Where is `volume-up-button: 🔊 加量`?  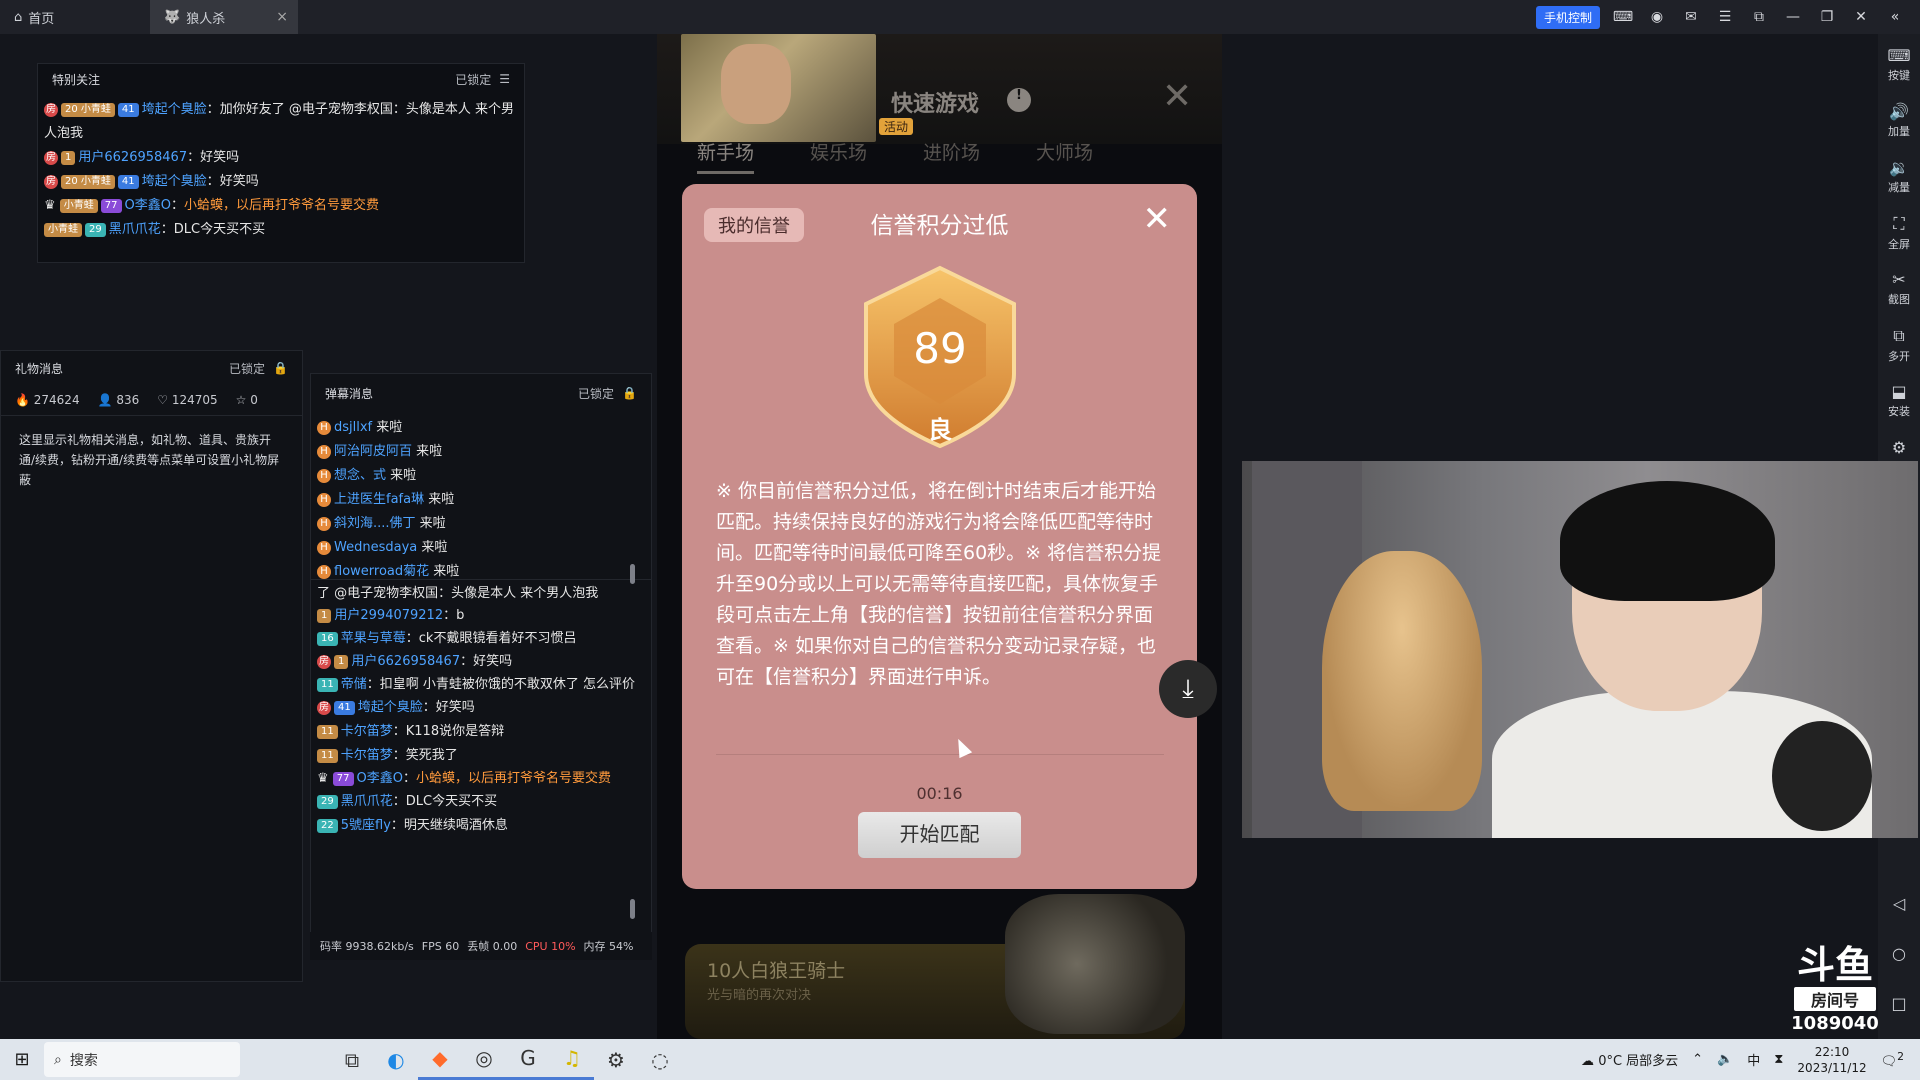 volume-up-button: 🔊 加量 is located at coordinates (1899, 127).